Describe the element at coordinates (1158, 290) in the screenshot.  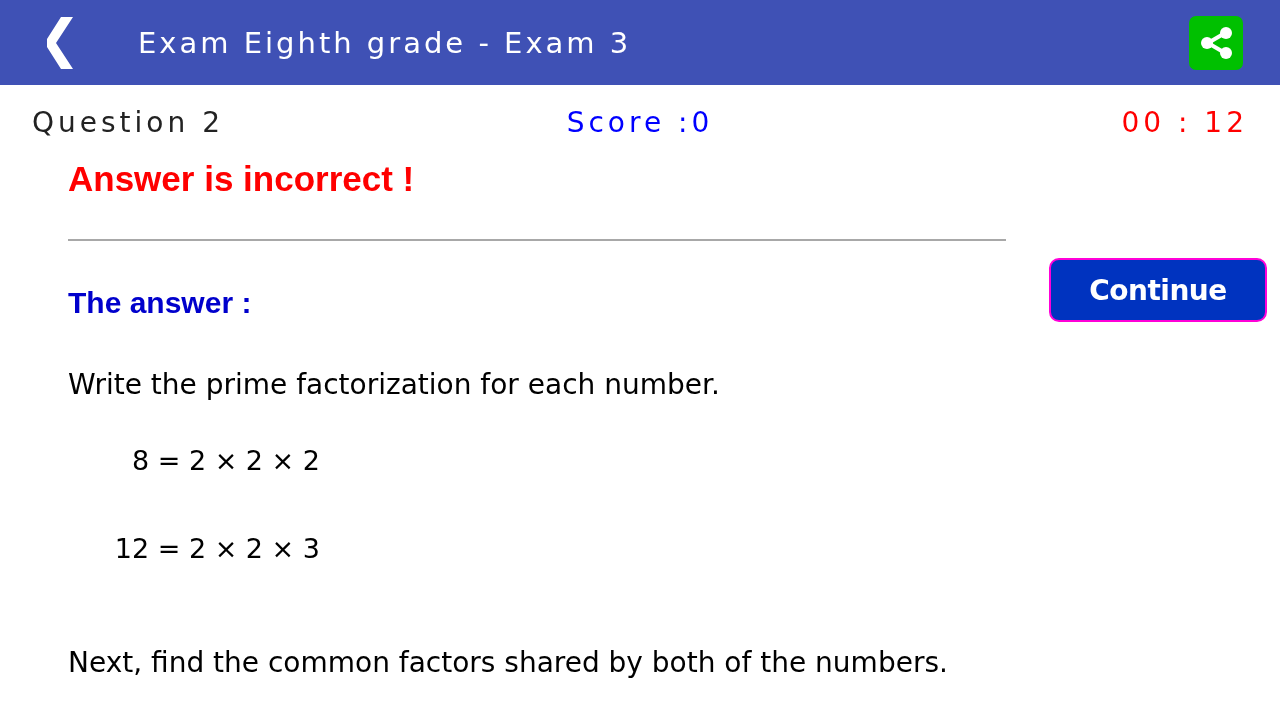
I see `continue-button: Continue` at that location.